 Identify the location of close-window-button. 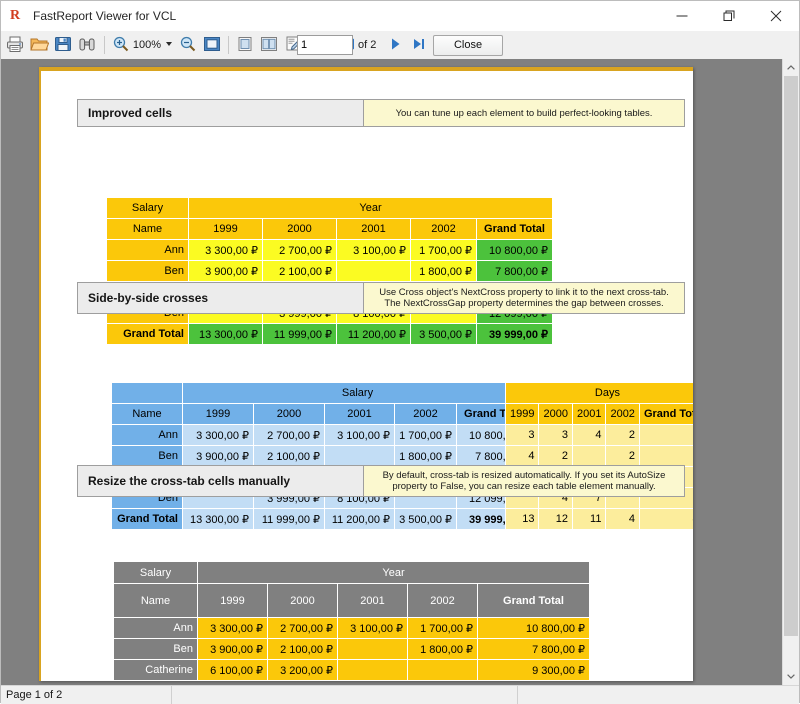
(776, 16).